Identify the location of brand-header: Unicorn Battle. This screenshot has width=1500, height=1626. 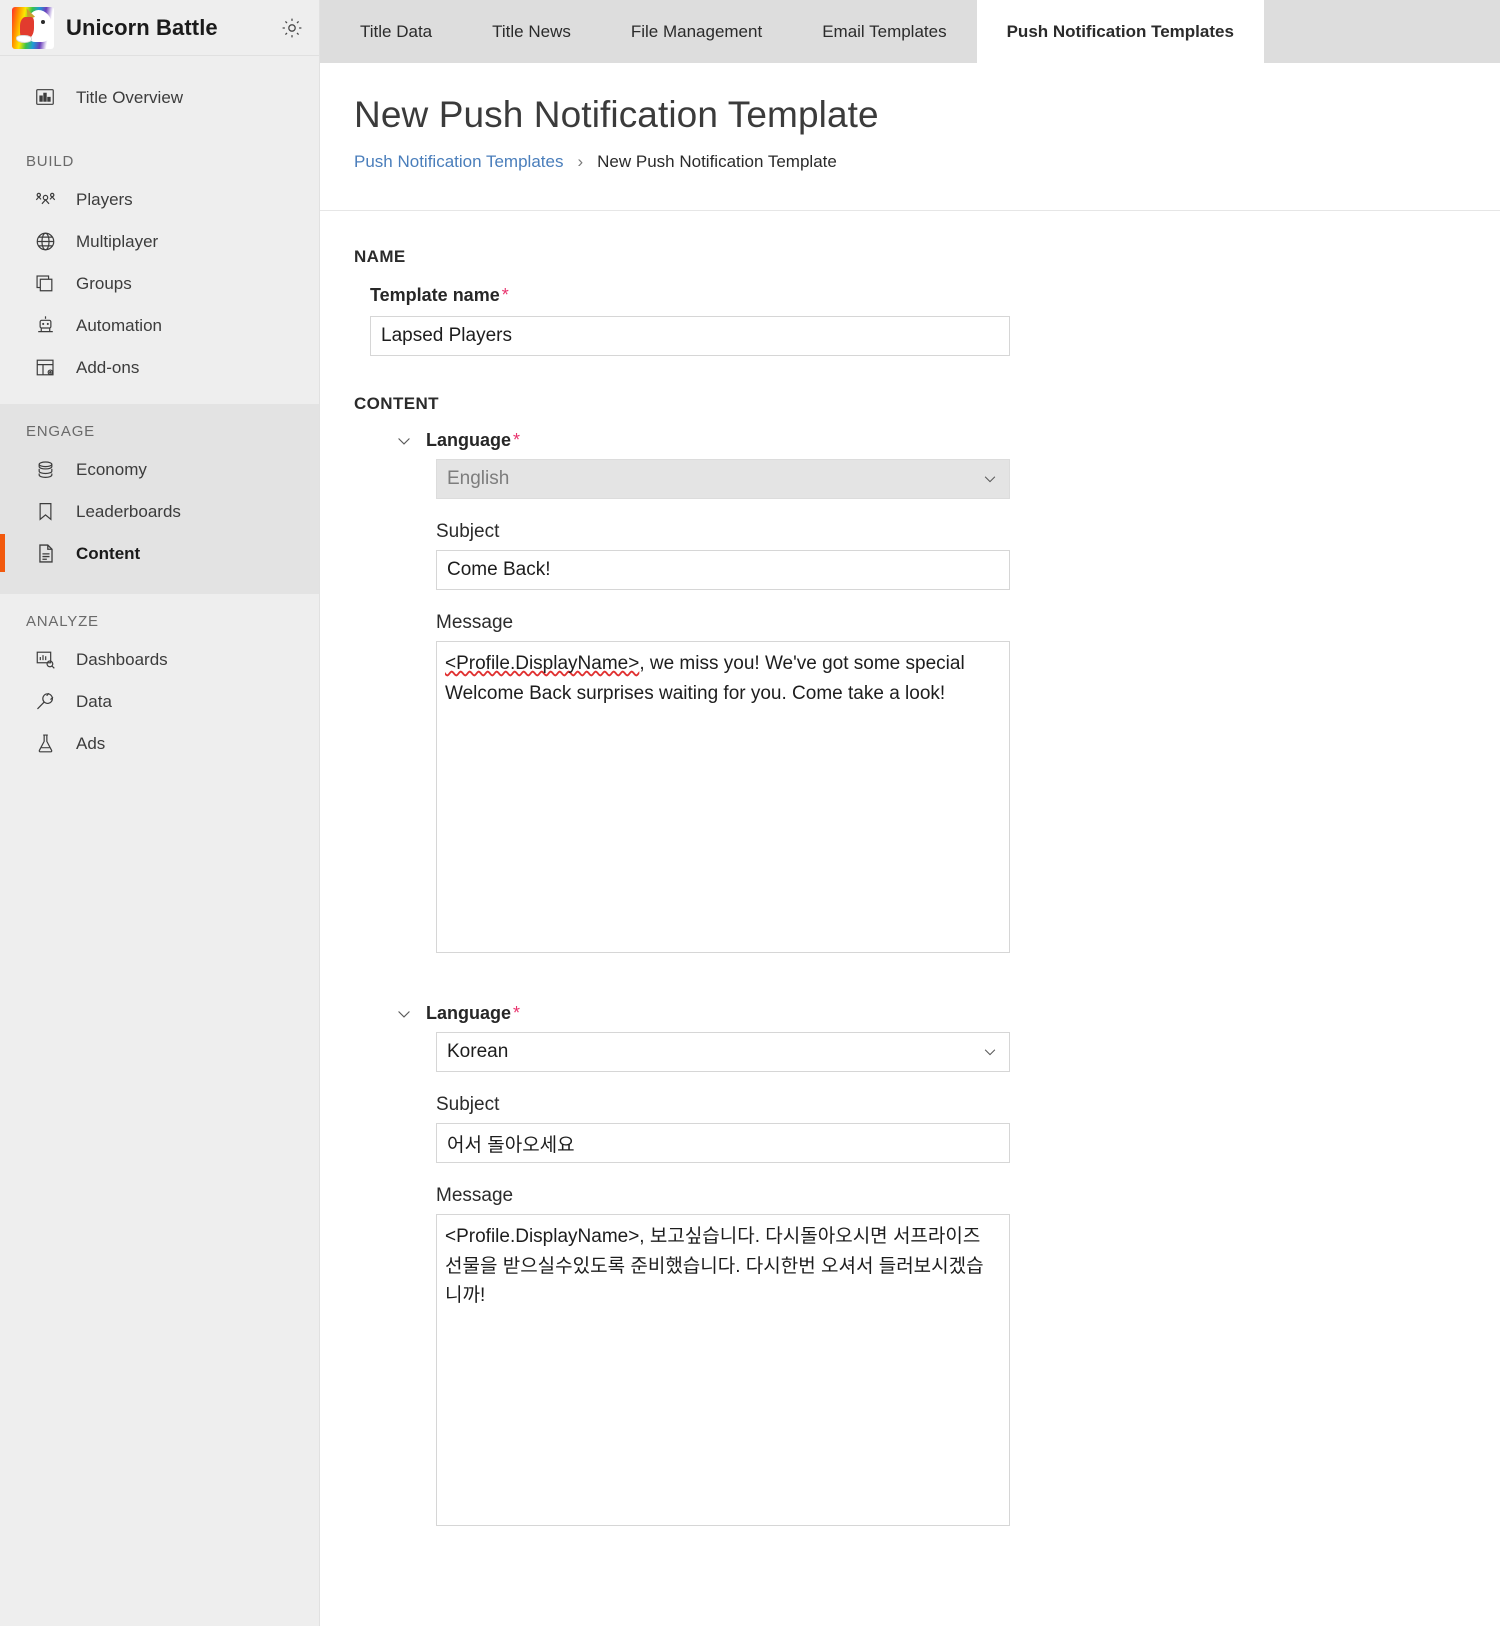
(159, 28).